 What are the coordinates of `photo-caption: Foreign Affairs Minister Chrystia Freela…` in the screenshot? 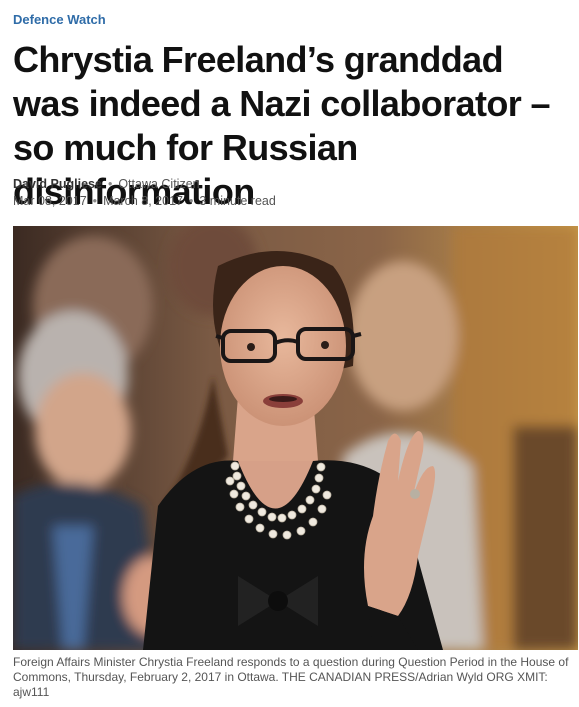 It's located at (291, 677).